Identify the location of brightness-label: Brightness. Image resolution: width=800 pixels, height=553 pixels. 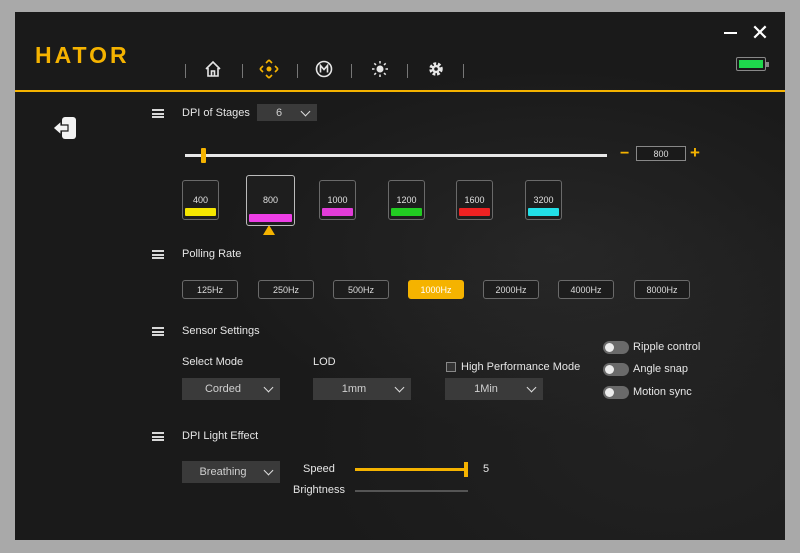
(319, 490).